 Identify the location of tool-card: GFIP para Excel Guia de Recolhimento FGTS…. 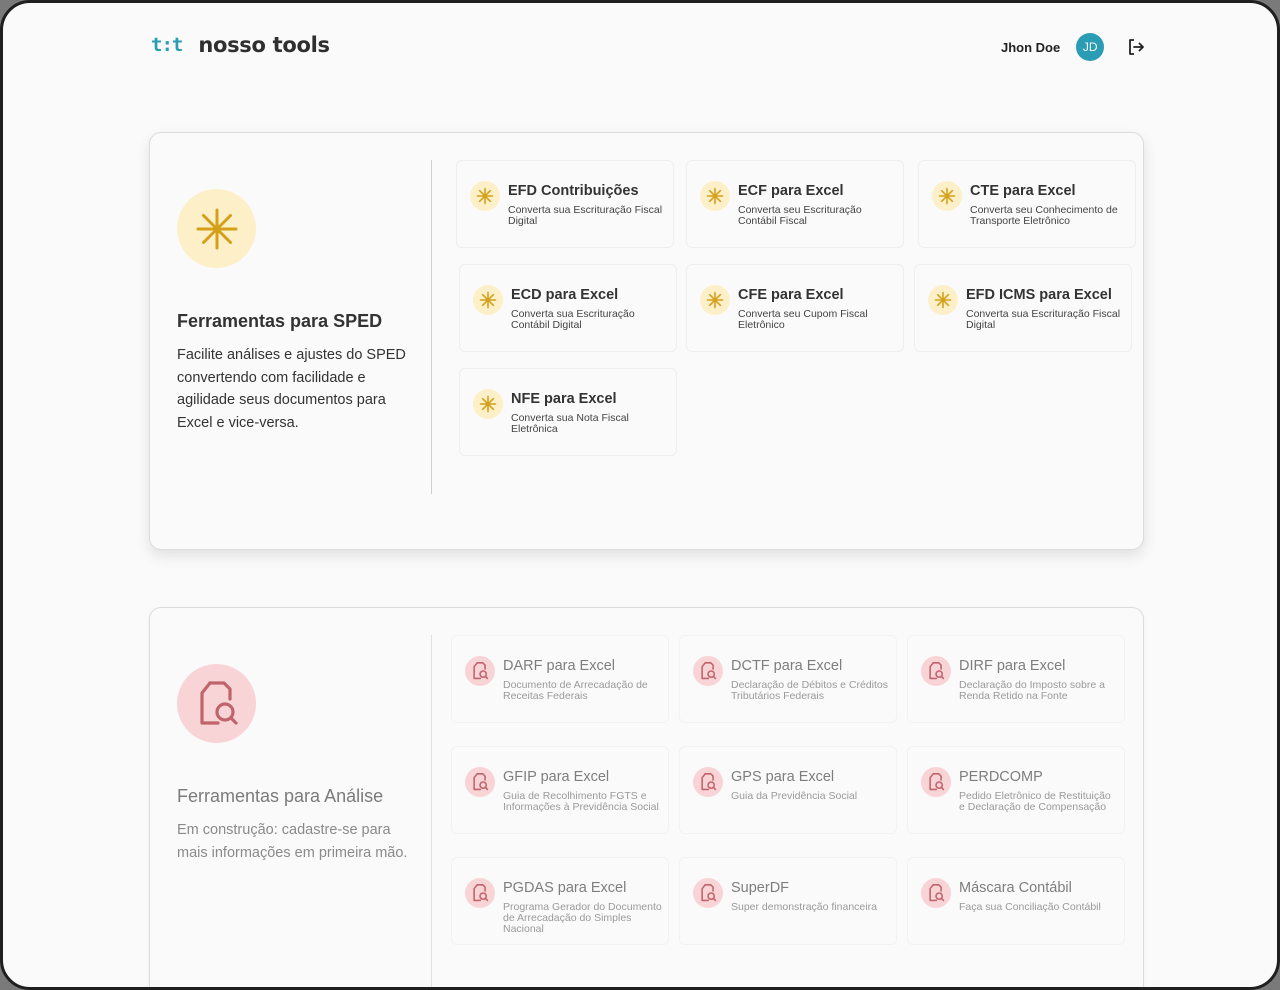
(560, 790).